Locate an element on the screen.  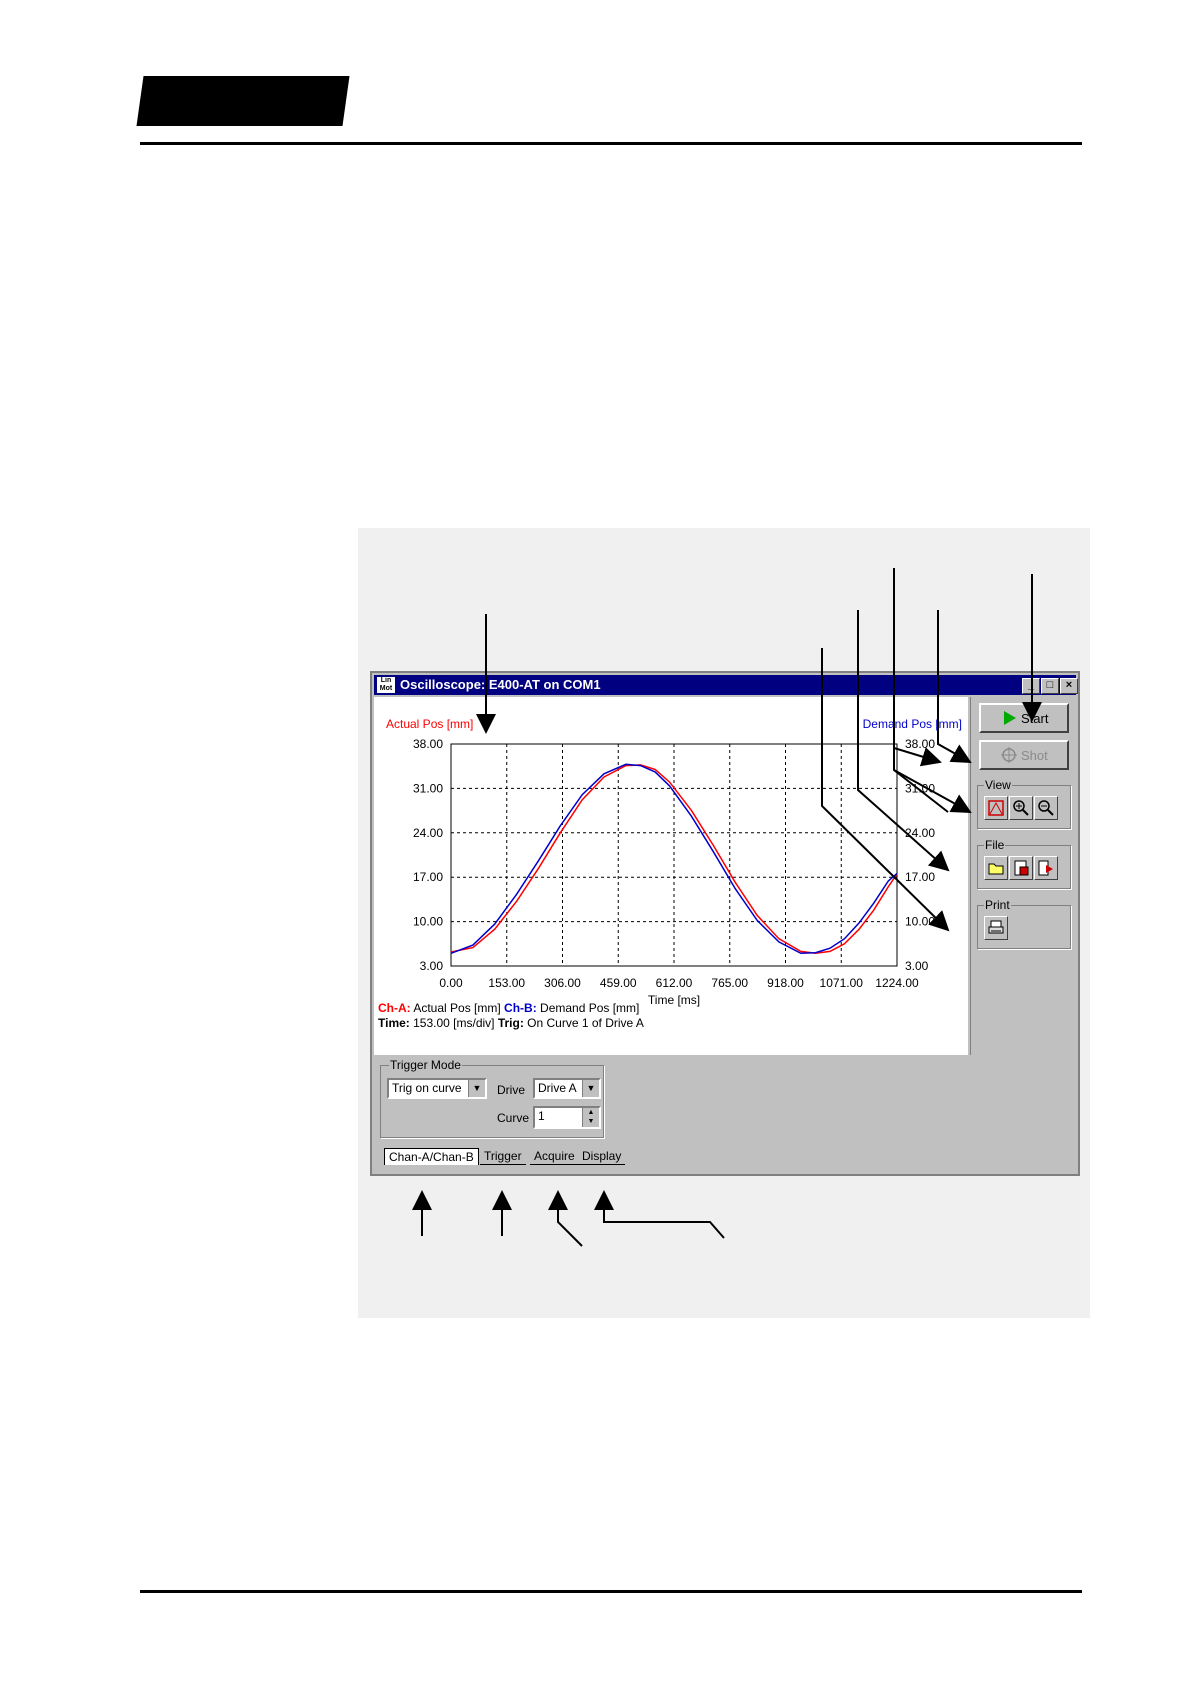
callout-arrow-view is located at coordinates (921, 780).